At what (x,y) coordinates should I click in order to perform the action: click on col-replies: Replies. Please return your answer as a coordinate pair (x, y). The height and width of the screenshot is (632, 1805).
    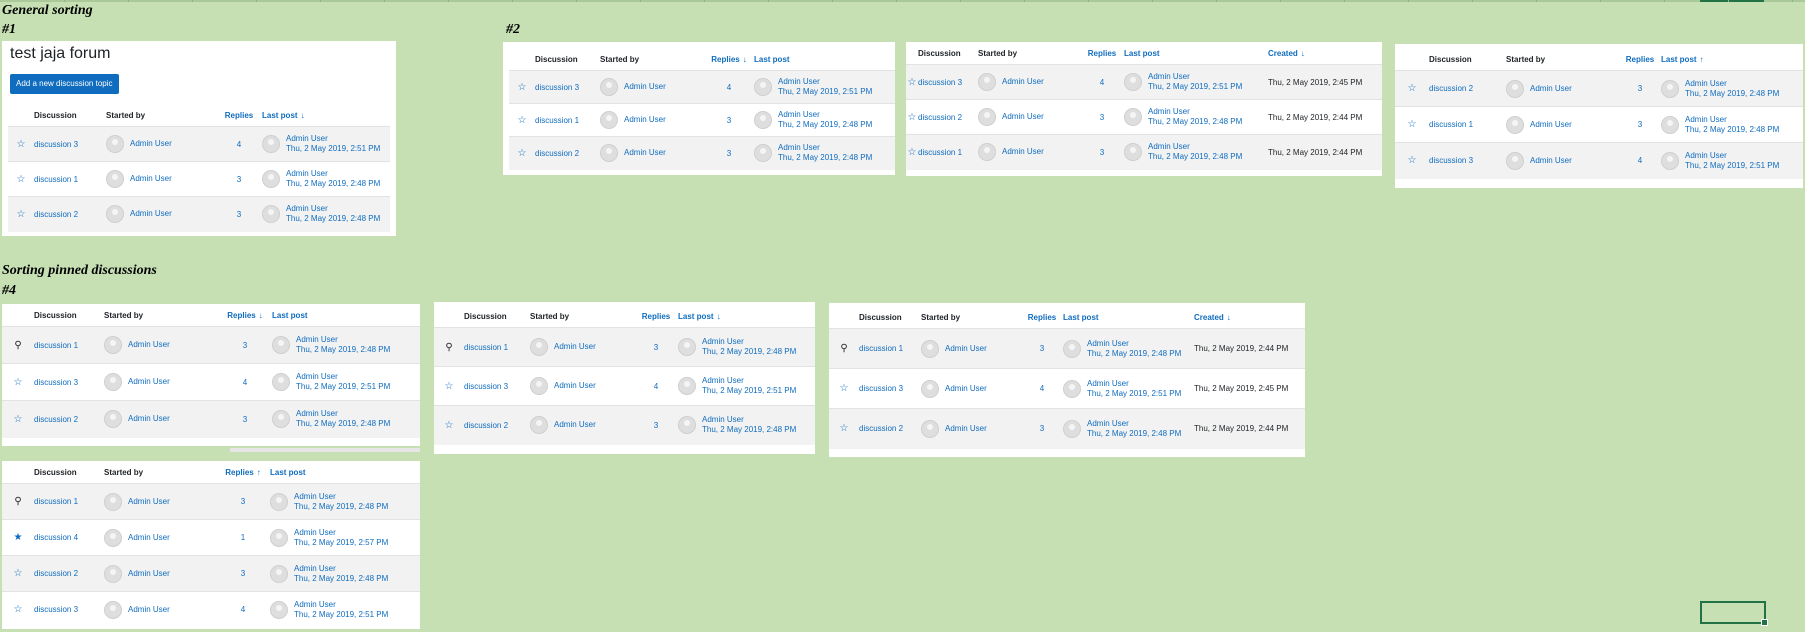
    Looking at the image, I should click on (656, 316).